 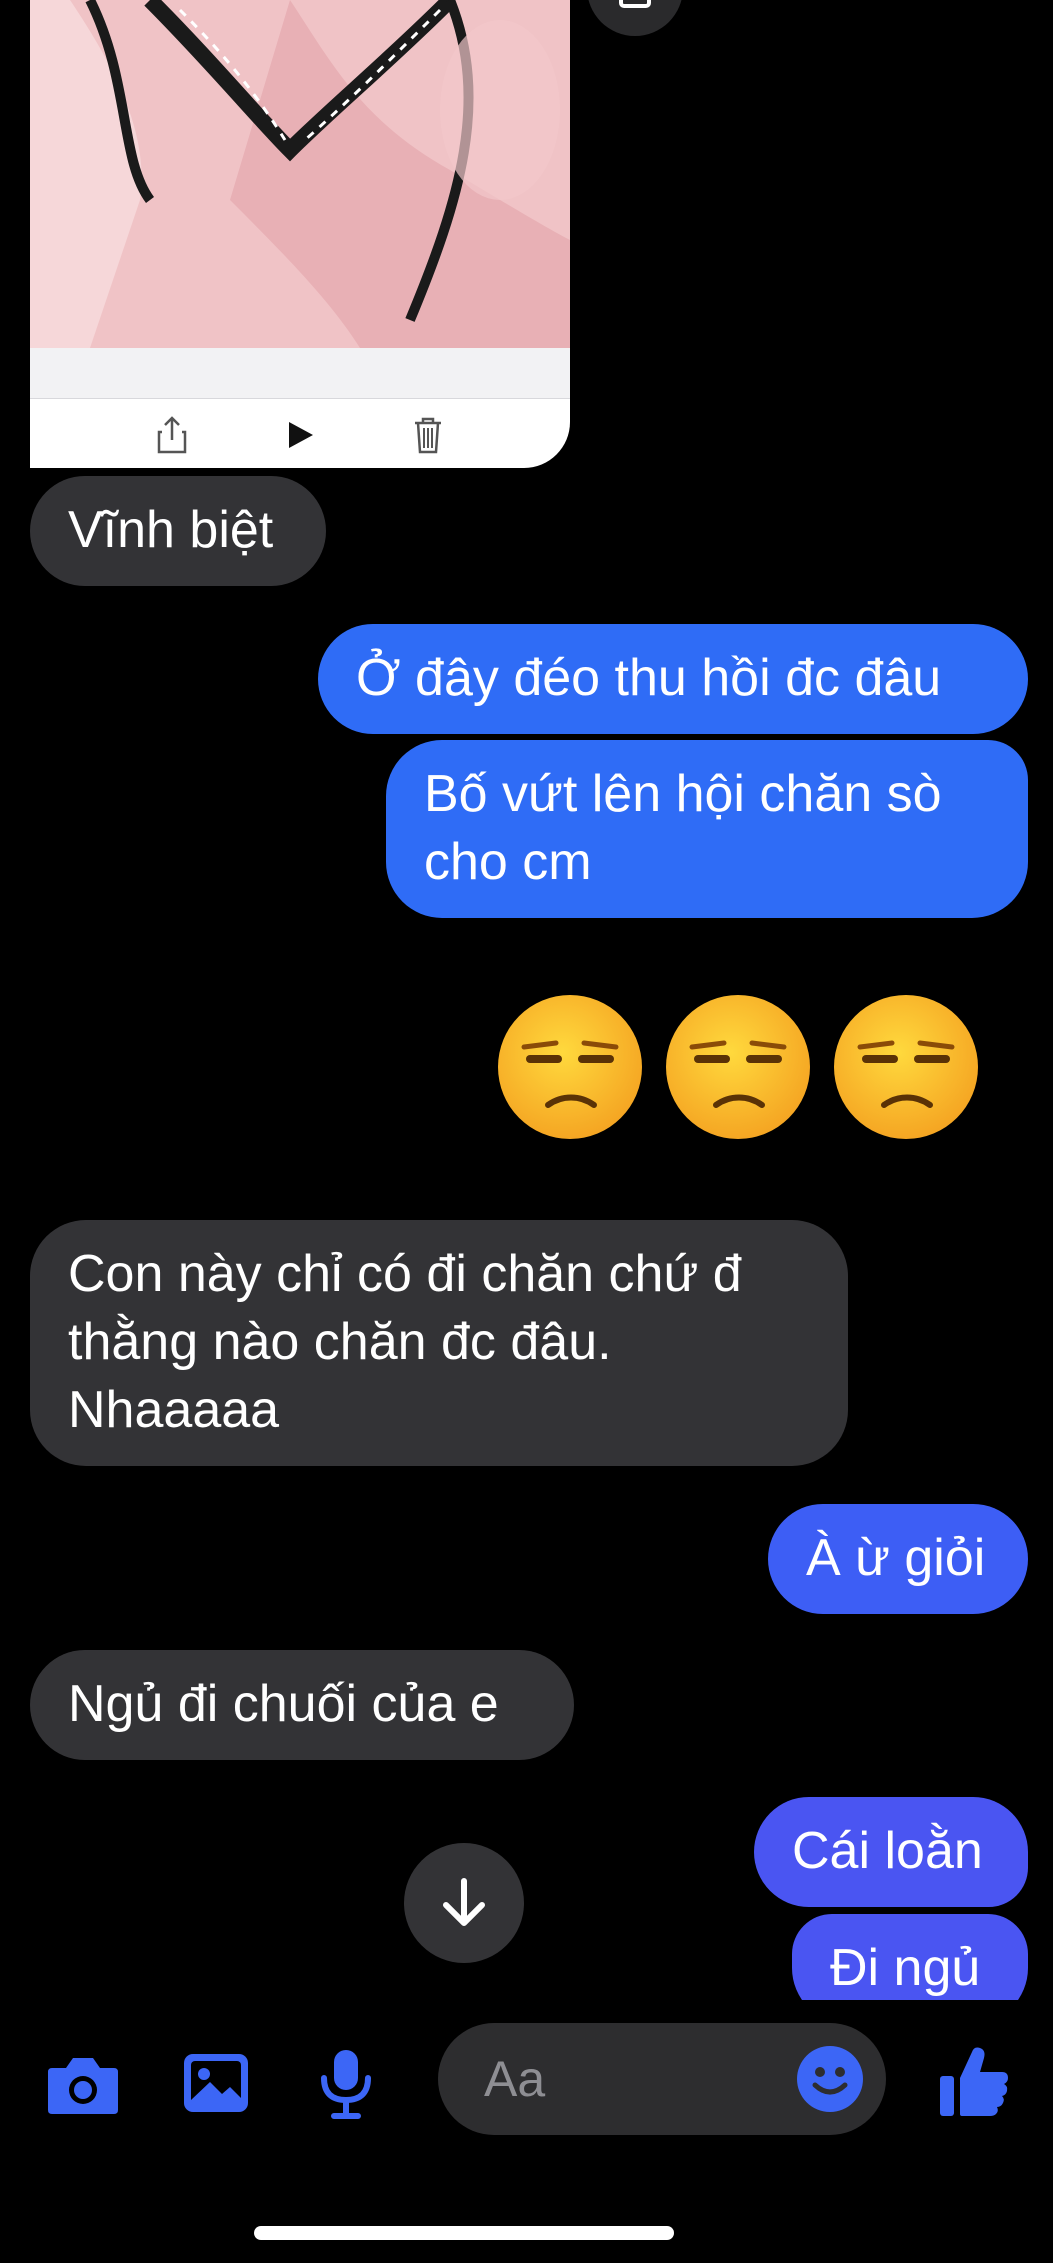 I want to click on image-icon, so click(x=216, y=2083).